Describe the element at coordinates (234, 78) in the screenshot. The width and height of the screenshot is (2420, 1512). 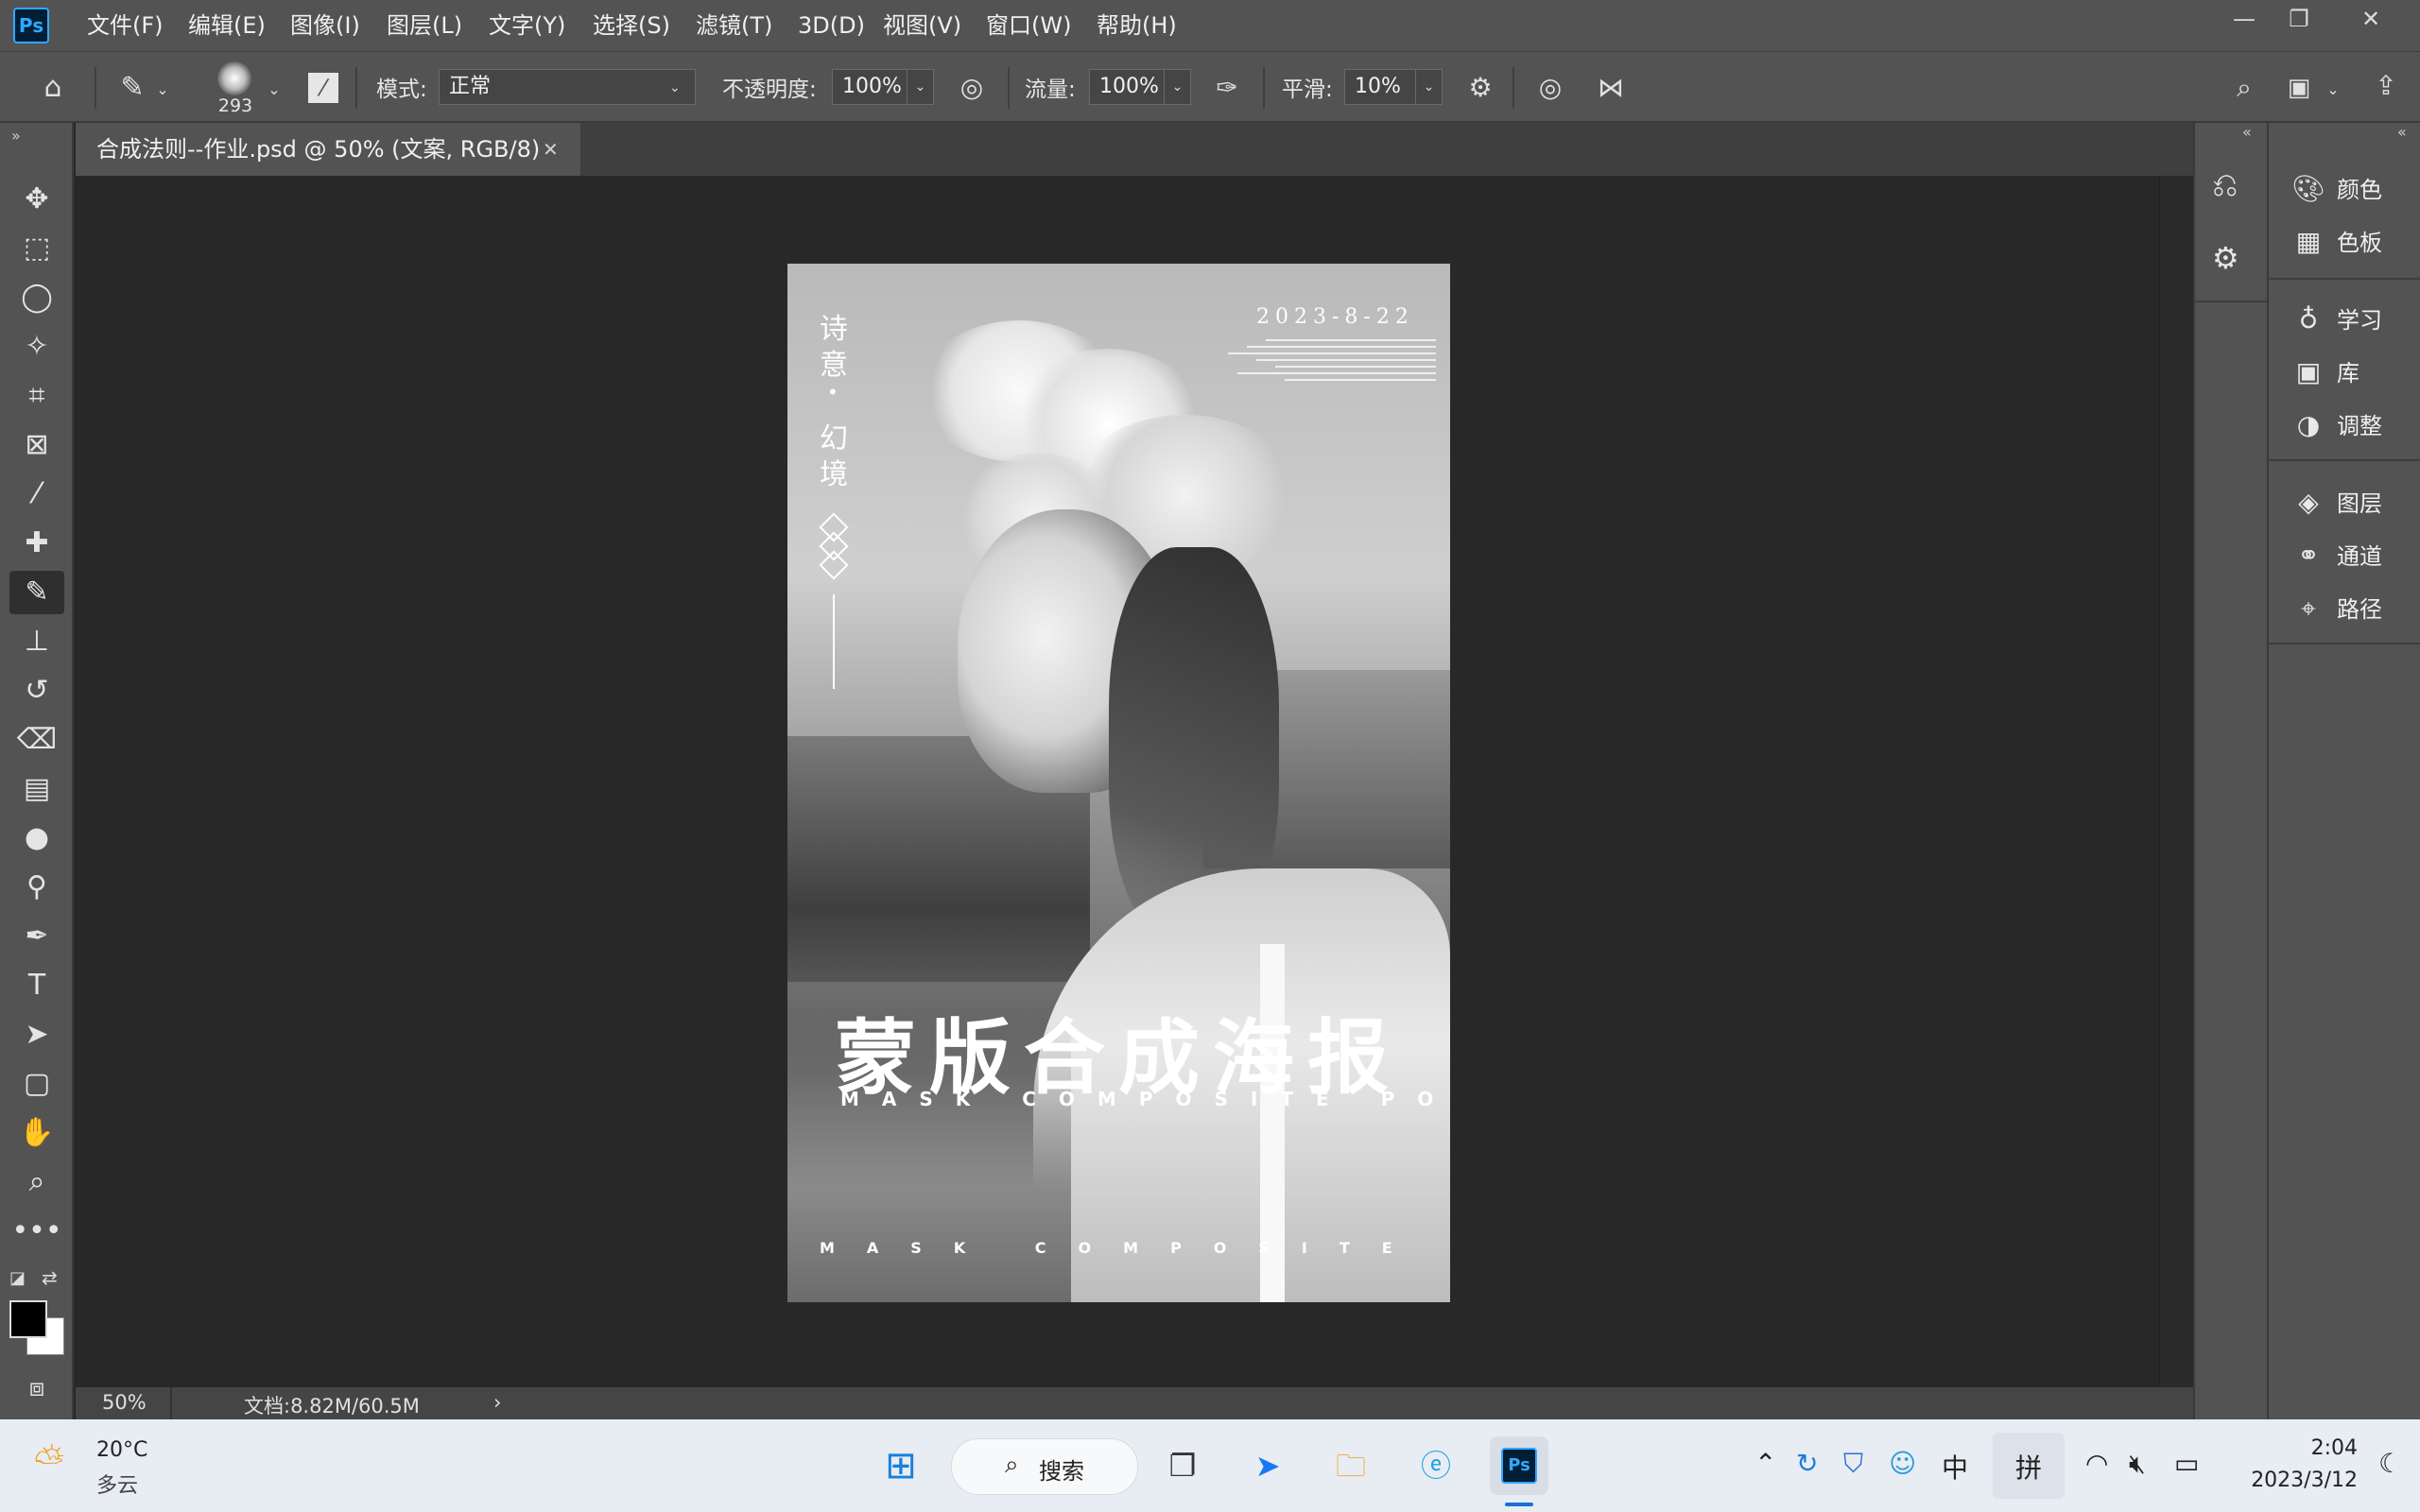
I see `brush-preview-icon` at that location.